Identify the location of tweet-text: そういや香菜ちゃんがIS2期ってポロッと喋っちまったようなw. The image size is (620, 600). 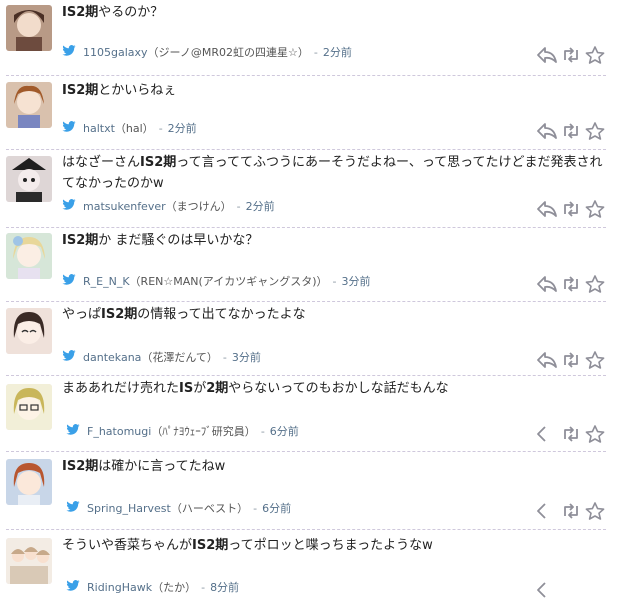
(247, 545).